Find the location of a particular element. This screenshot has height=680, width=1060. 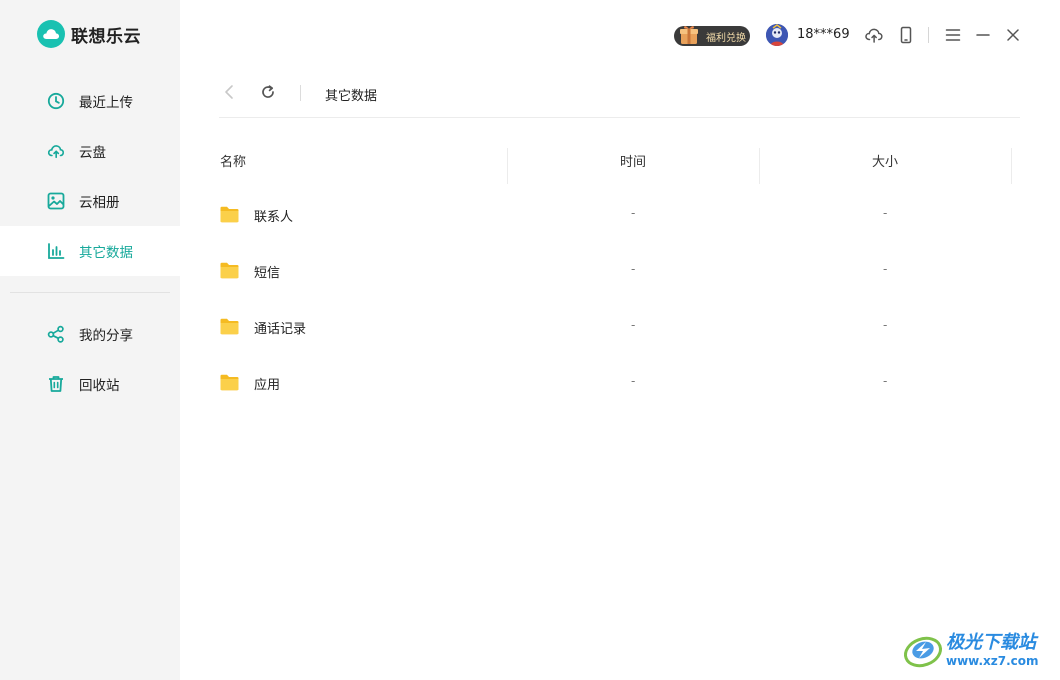

photo-icon is located at coordinates (56, 201).